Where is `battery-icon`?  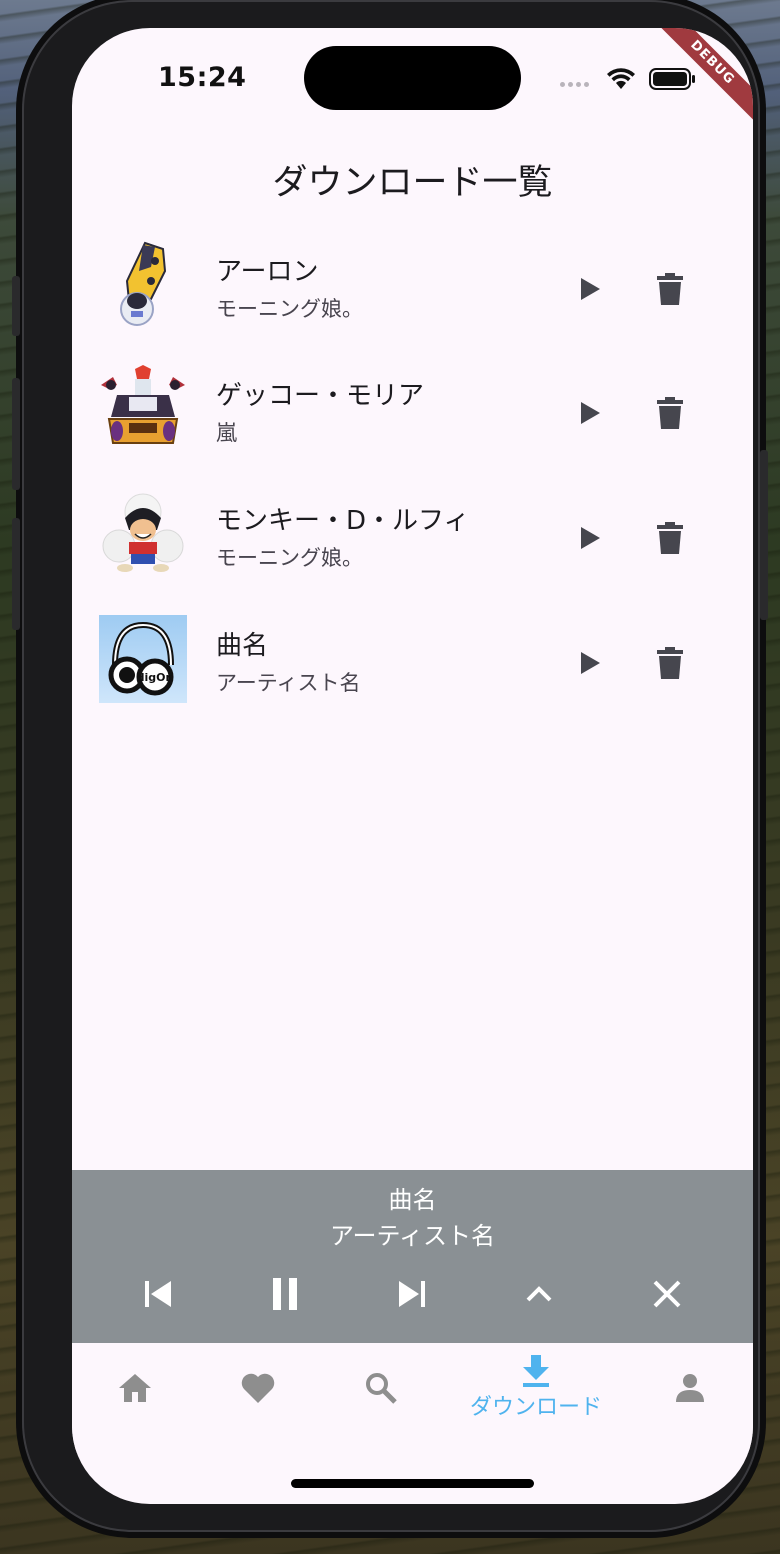 battery-icon is located at coordinates (672, 79).